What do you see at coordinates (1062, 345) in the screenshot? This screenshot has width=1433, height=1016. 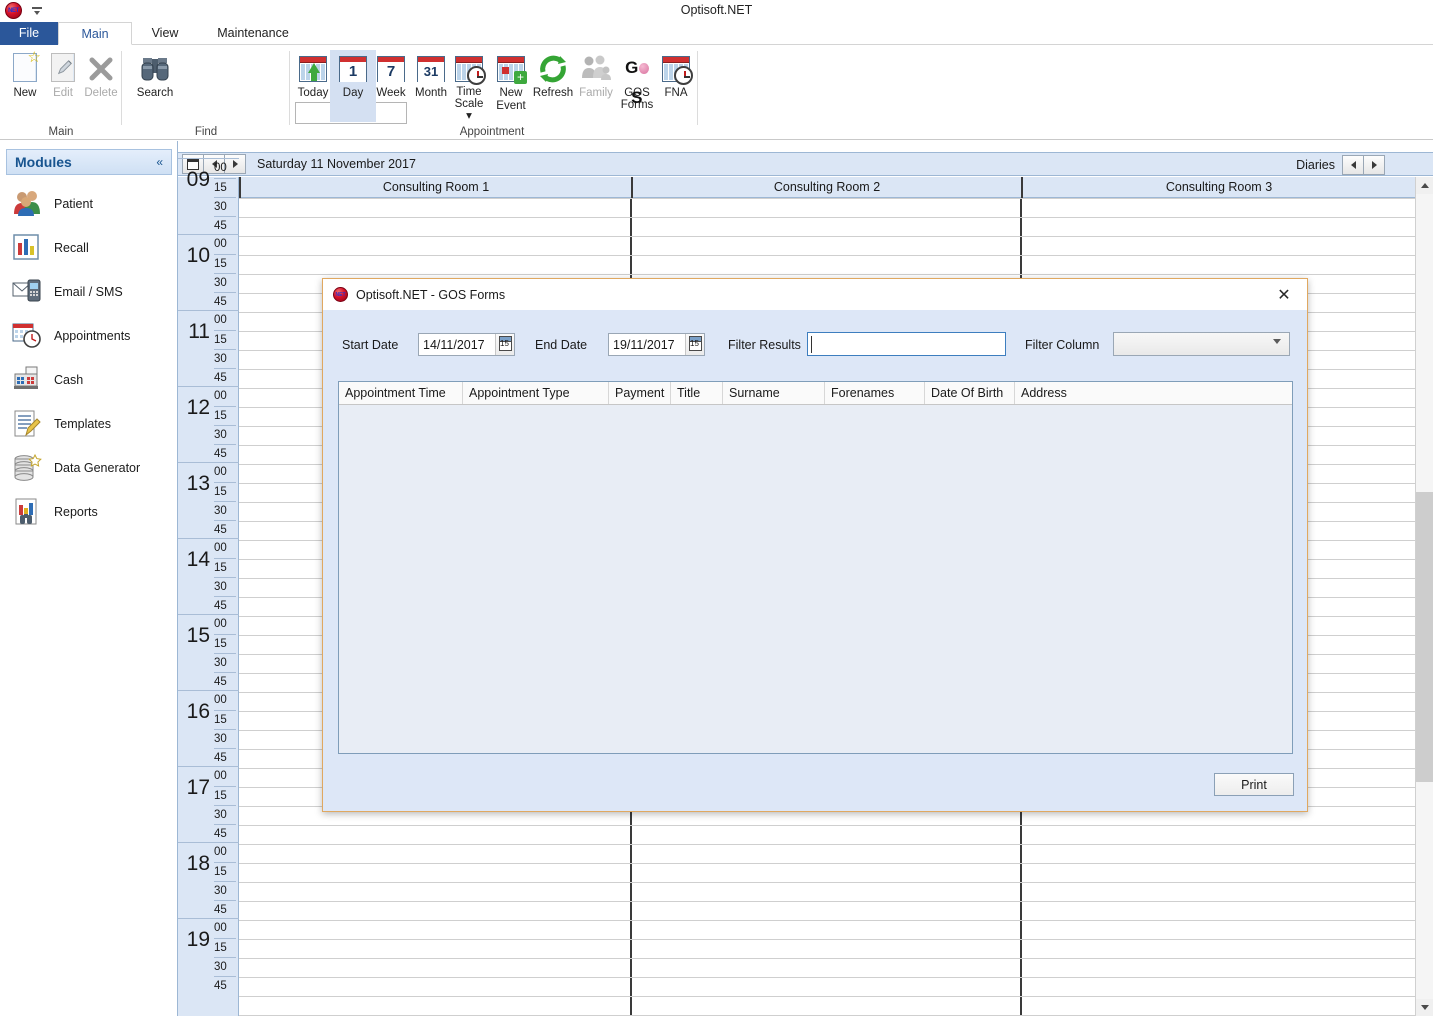 I see `filter-column-label: Filter Column` at bounding box center [1062, 345].